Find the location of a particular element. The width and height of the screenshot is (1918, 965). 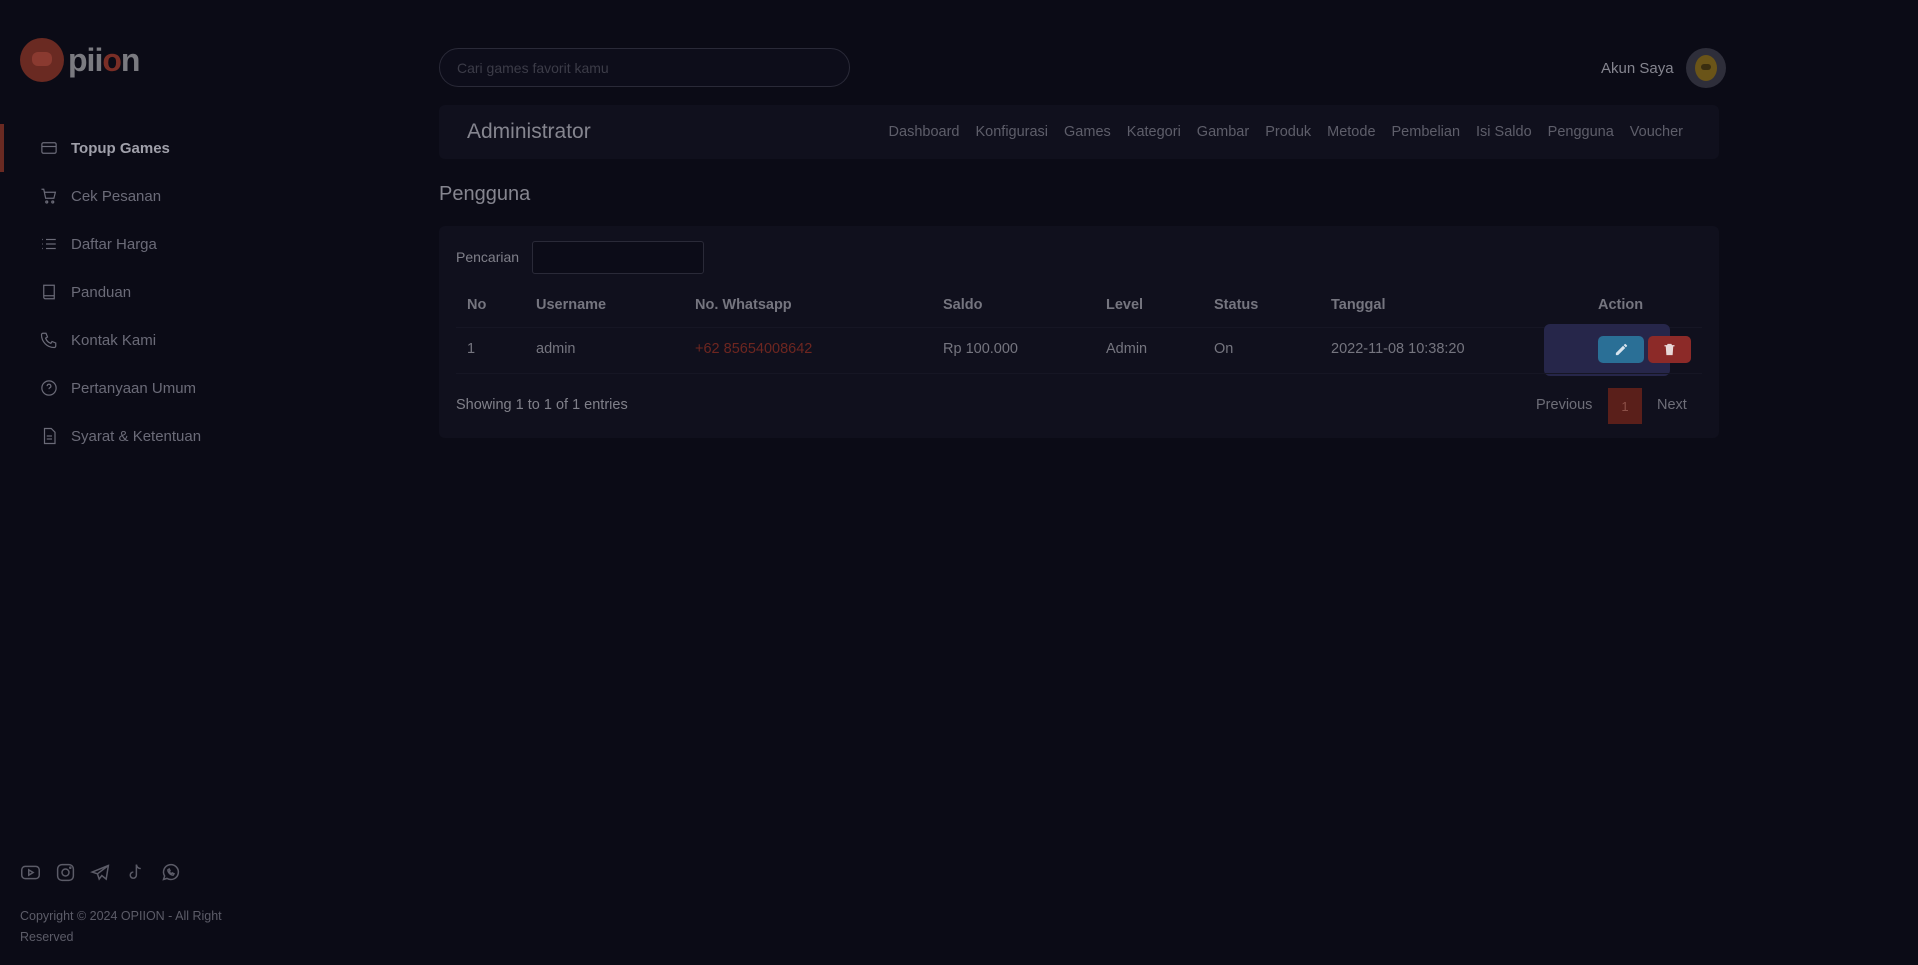

cell-whatsapp-link: +62 85654008642 is located at coordinates (753, 349).